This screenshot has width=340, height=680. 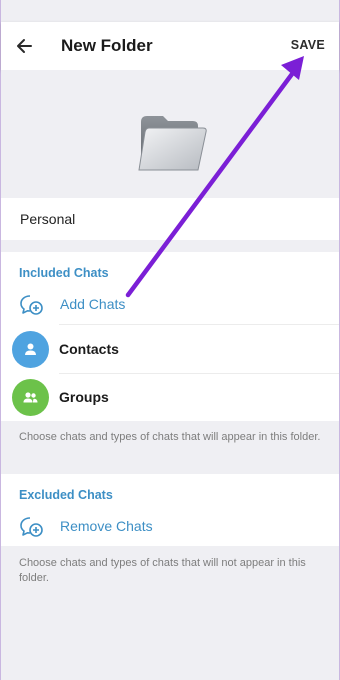 What do you see at coordinates (93, 304) in the screenshot?
I see `add-chats-label: Add Chats` at bounding box center [93, 304].